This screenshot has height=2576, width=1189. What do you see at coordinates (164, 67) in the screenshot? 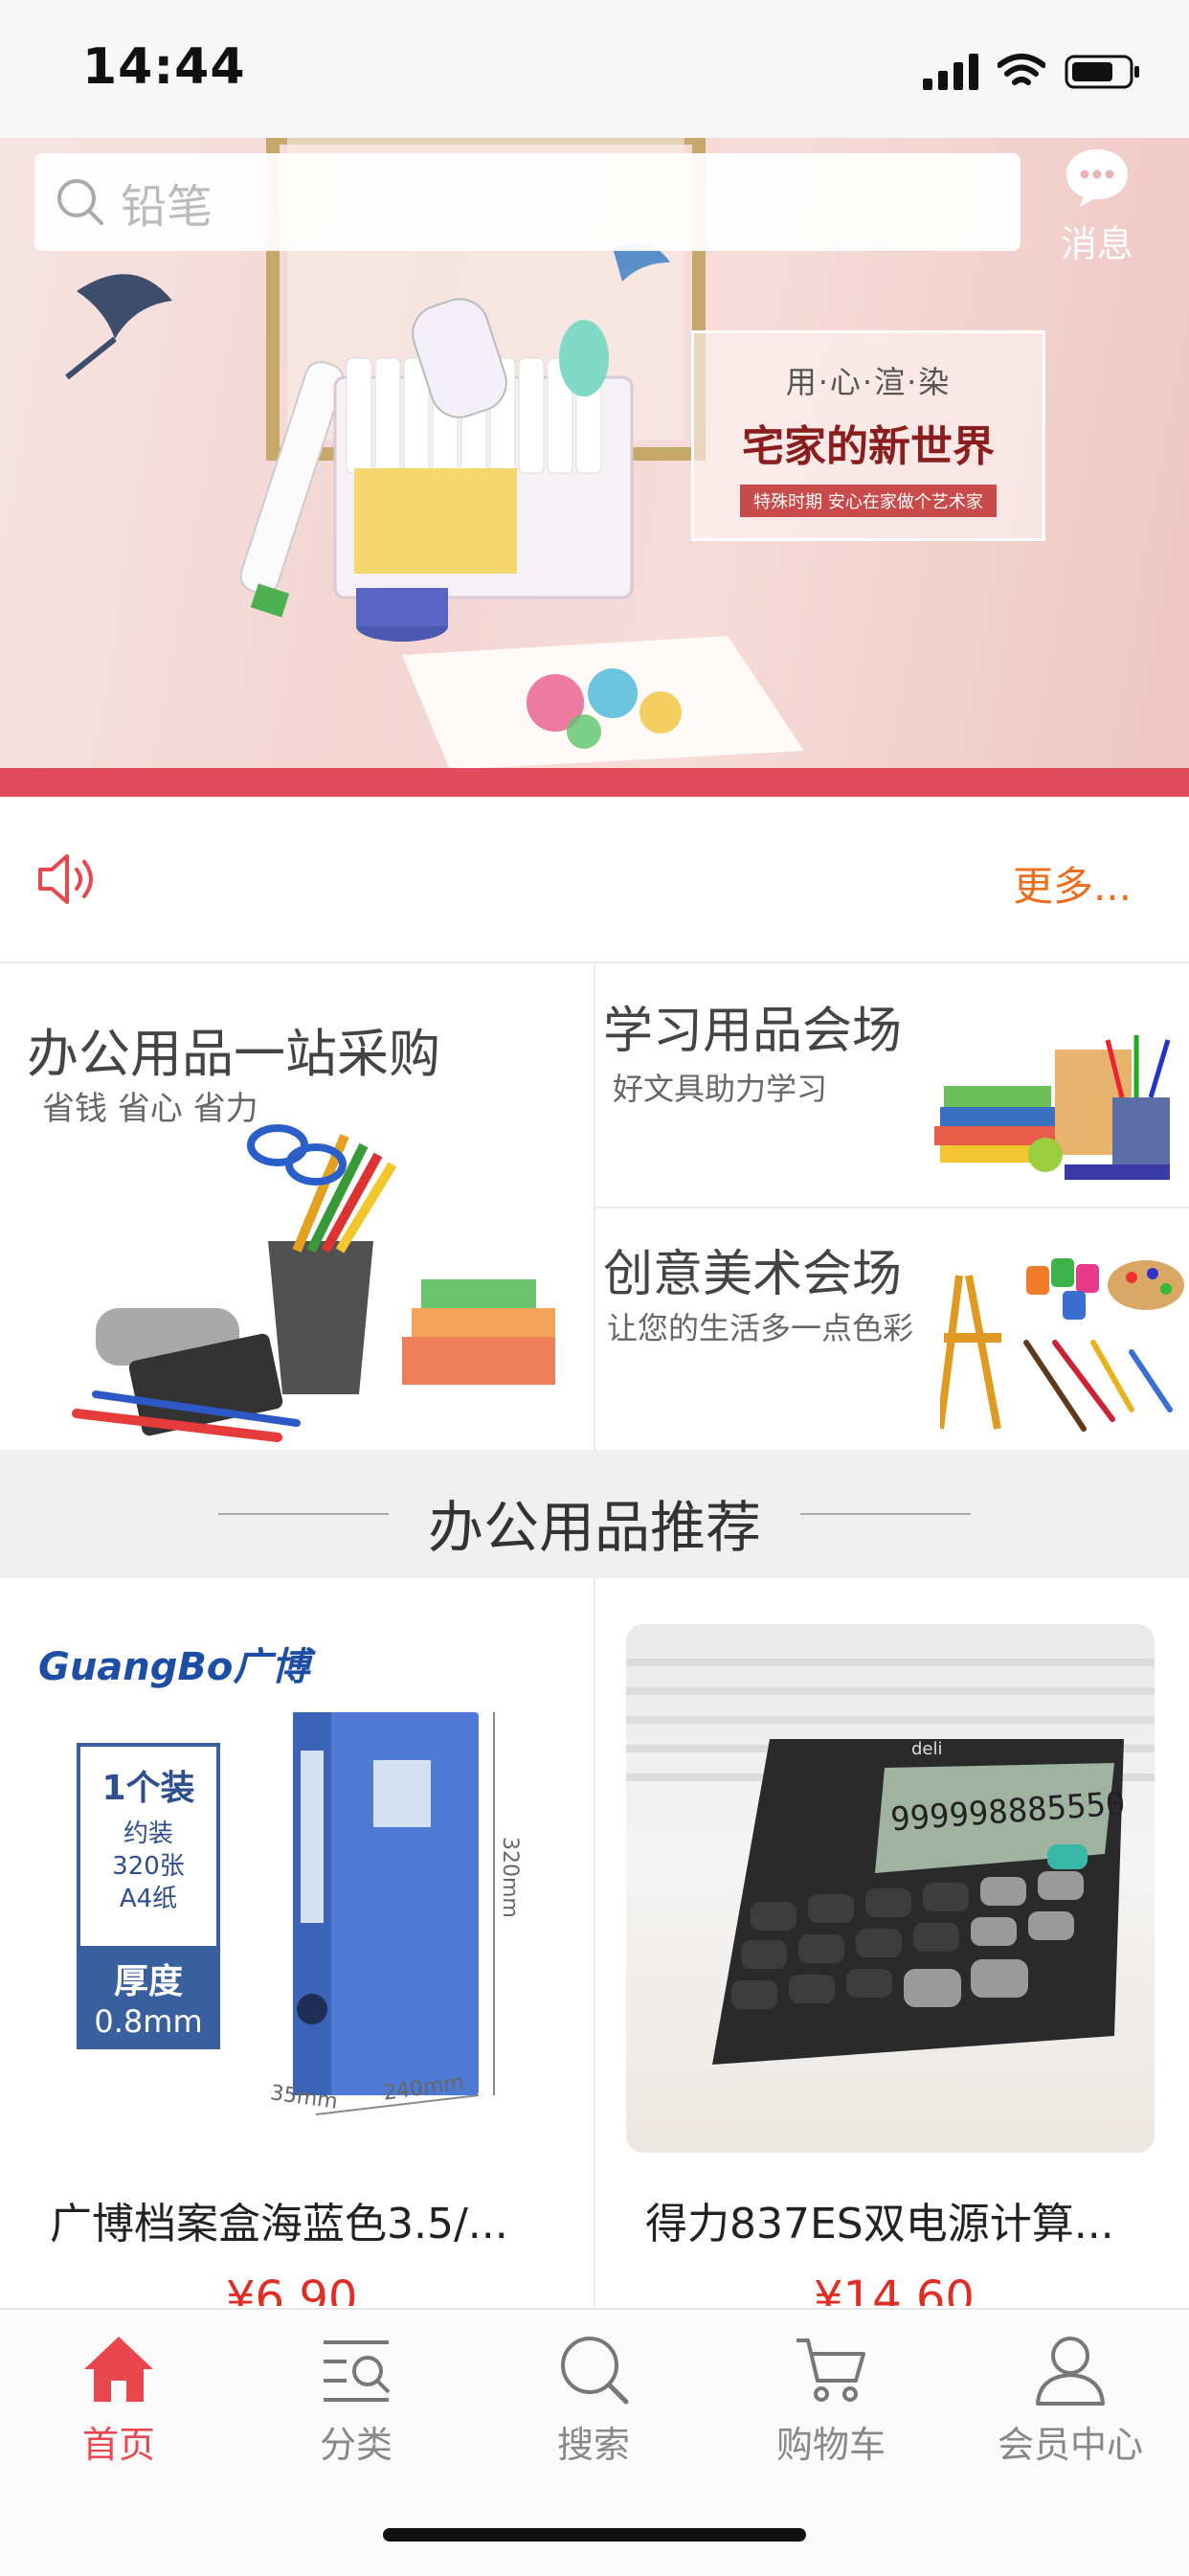
I see `status-time: 14:44` at bounding box center [164, 67].